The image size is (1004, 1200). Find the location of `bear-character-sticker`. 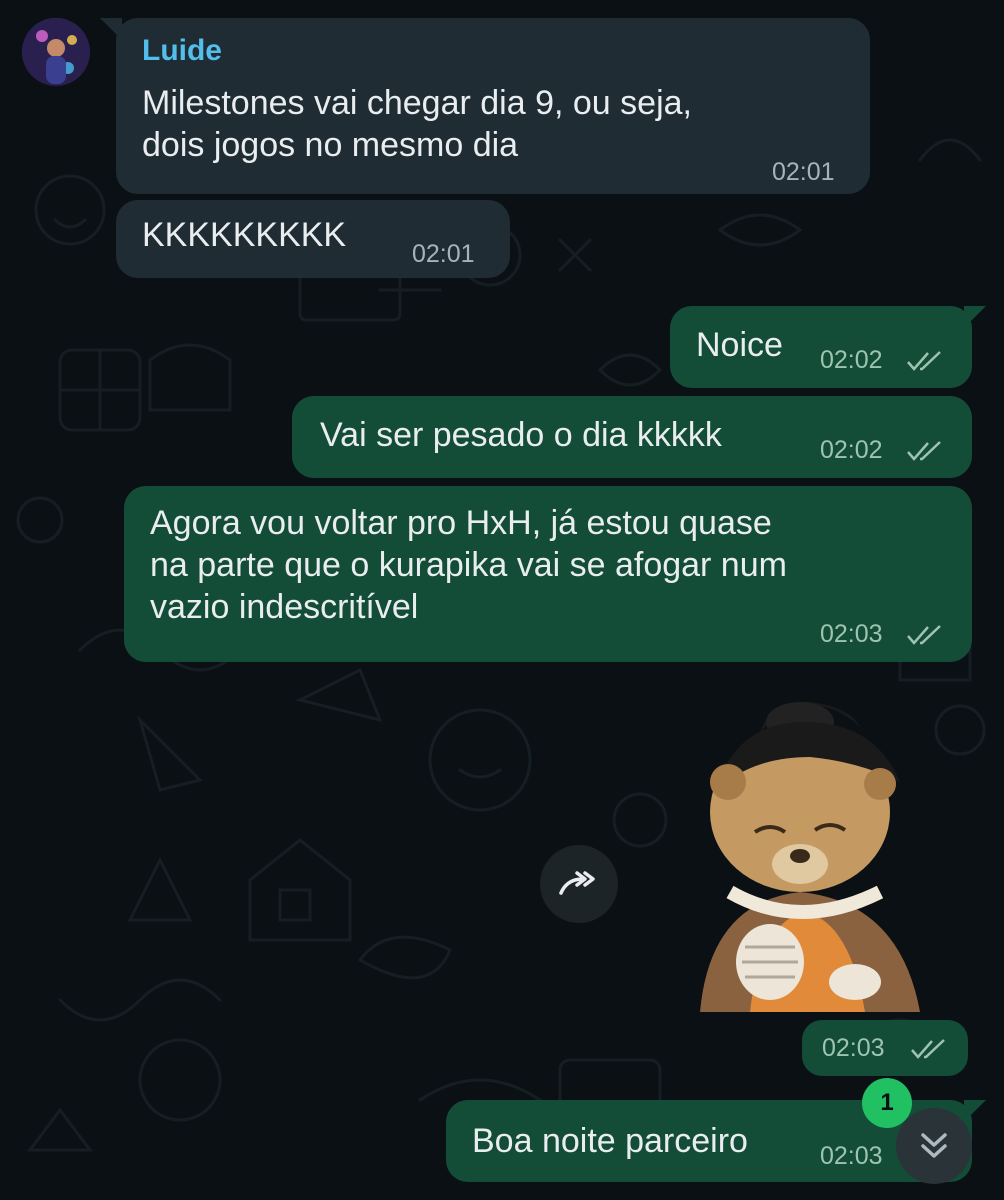

bear-character-sticker is located at coordinates (810, 852).